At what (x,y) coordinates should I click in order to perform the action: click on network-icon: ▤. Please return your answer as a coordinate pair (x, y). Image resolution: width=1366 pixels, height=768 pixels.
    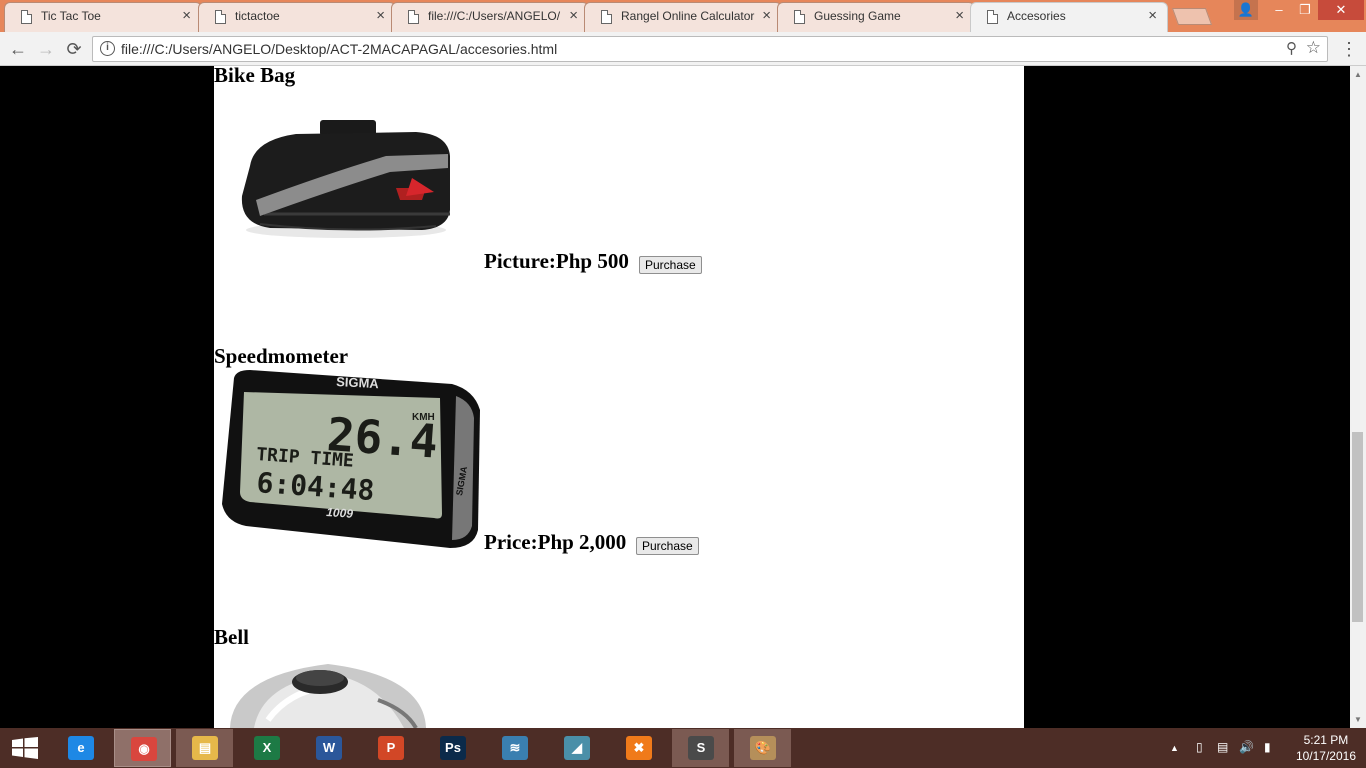
    Looking at the image, I should click on (1222, 747).